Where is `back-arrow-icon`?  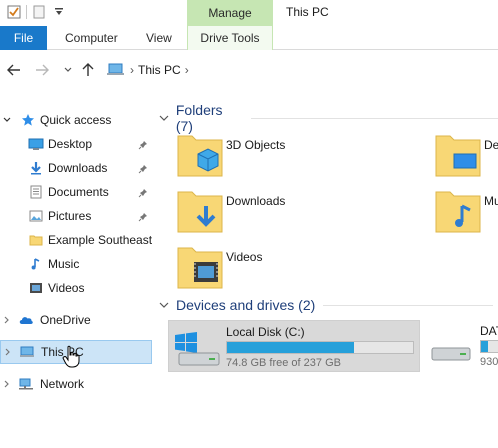
back-arrow-icon is located at coordinates (14, 70).